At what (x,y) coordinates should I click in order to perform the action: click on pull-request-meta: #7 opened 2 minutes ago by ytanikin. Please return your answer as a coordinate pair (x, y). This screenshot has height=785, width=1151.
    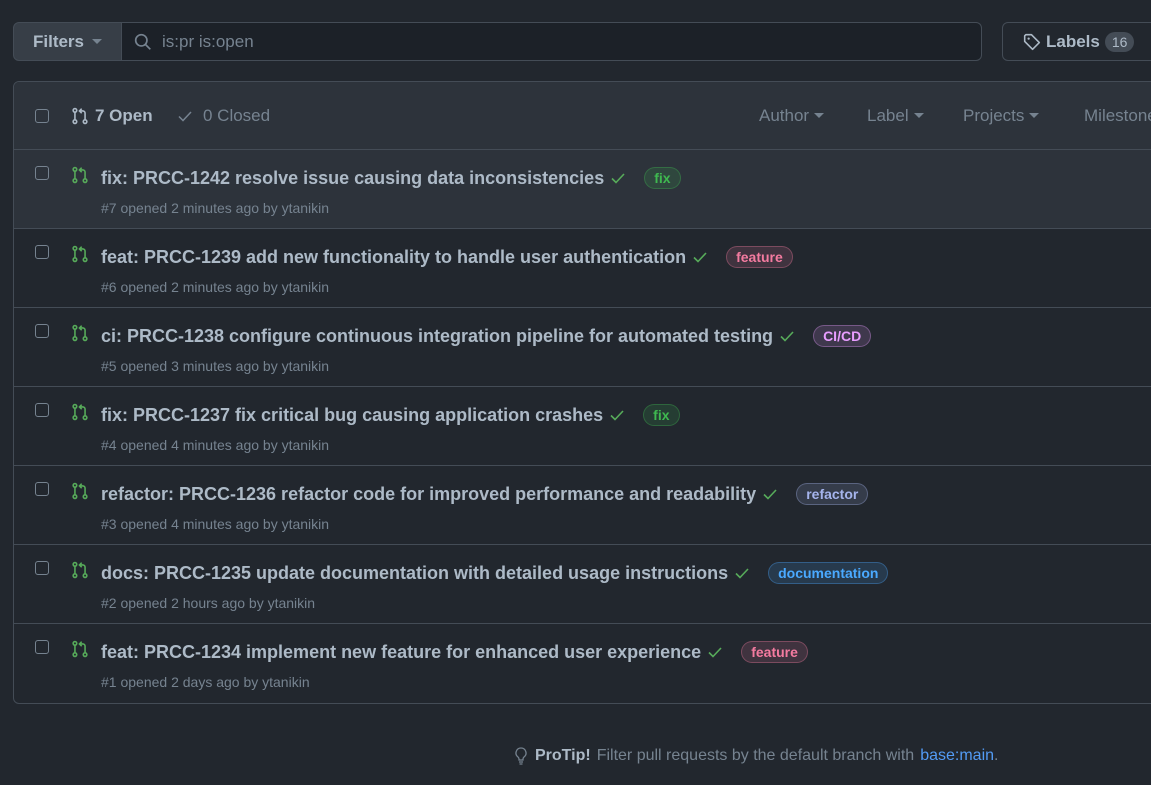
    Looking at the image, I should click on (215, 208).